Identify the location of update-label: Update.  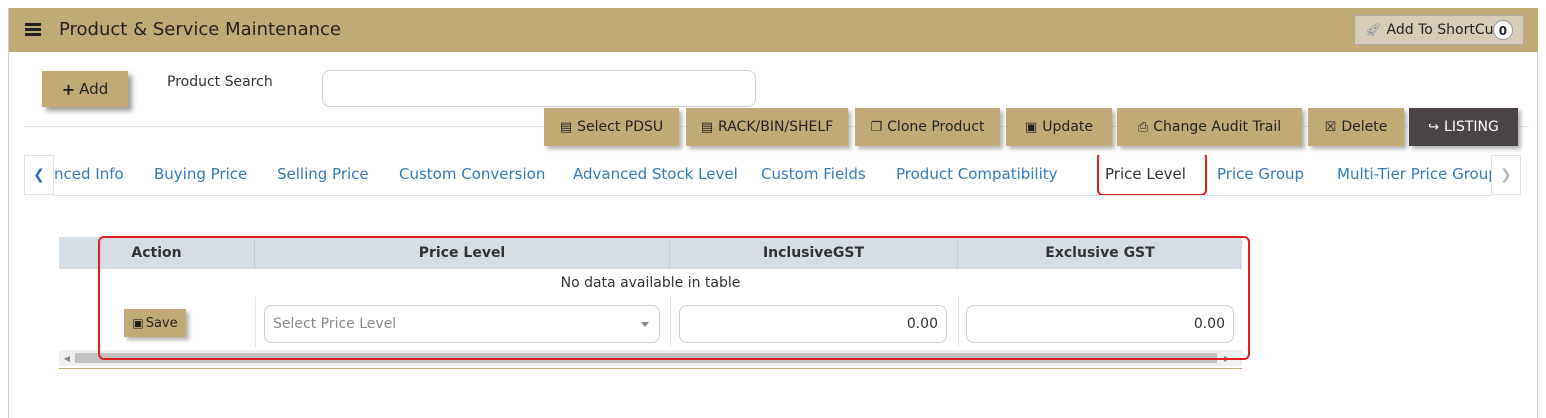
(1067, 127).